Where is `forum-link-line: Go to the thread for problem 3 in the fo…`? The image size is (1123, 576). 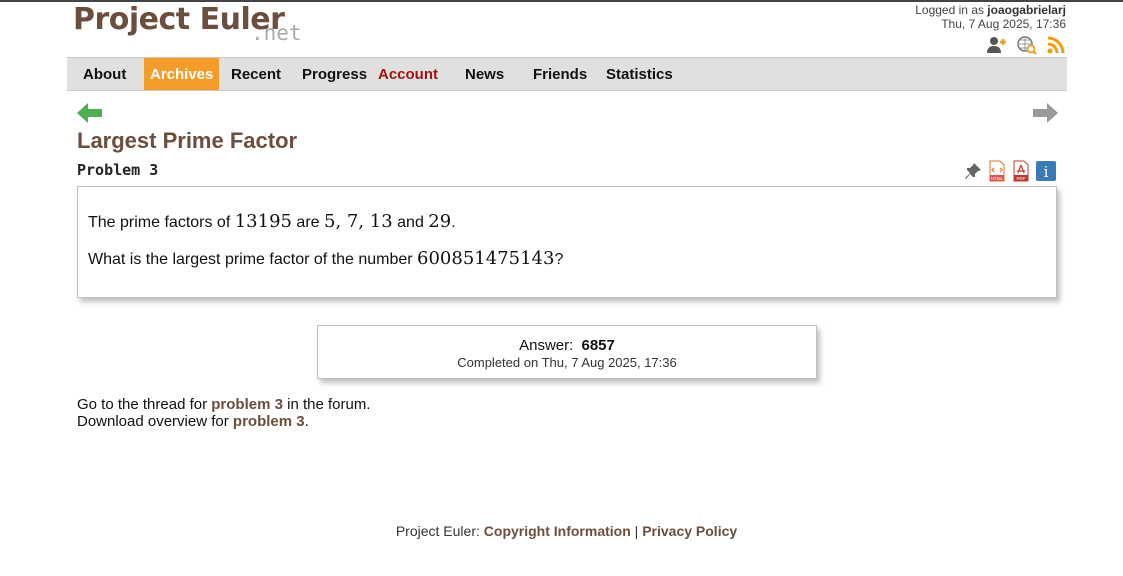 forum-link-line: Go to the thread for problem 3 in the fo… is located at coordinates (223, 404).